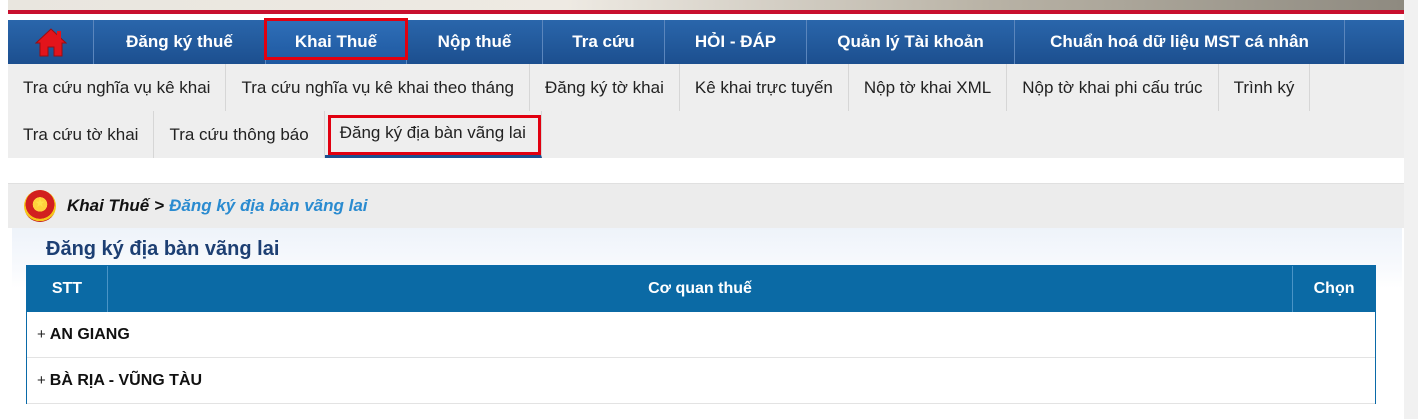 The width and height of the screenshot is (1418, 419). I want to click on sub-tra-cuu-to-khai: Tra cứu tờ khai, so click(81, 134).